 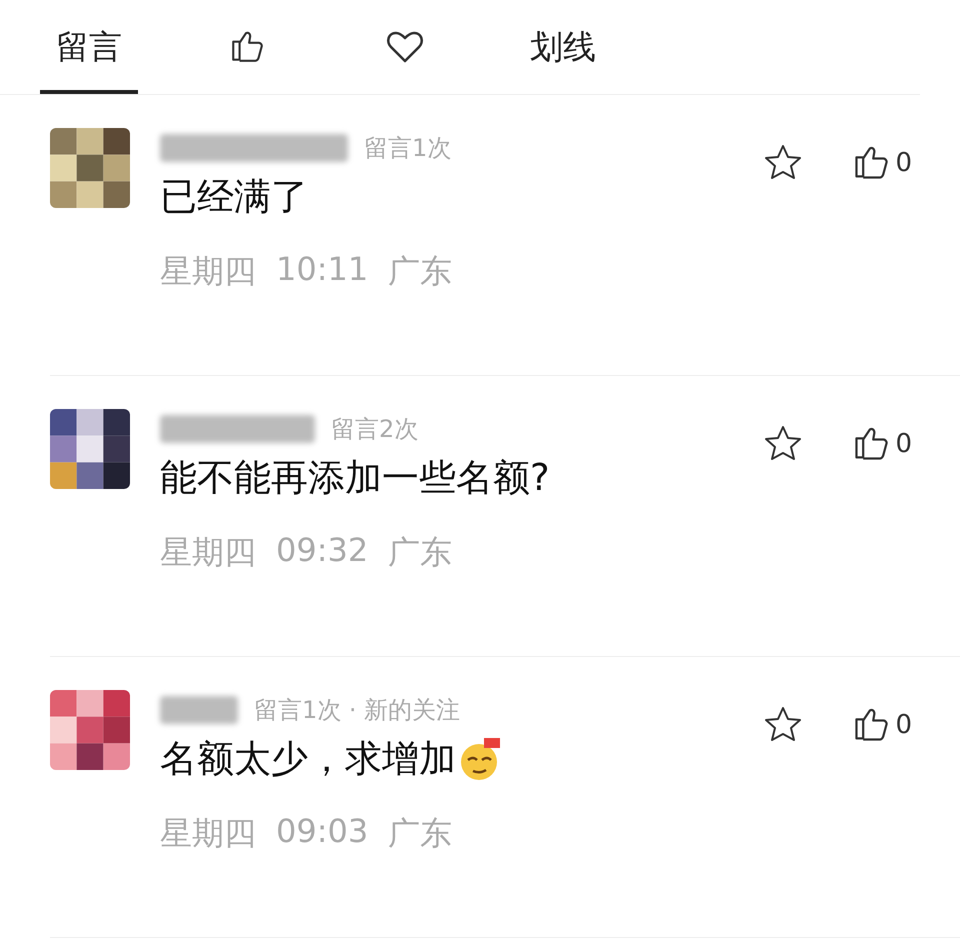 What do you see at coordinates (234, 197) in the screenshot?
I see `comment-text: 已经满了` at bounding box center [234, 197].